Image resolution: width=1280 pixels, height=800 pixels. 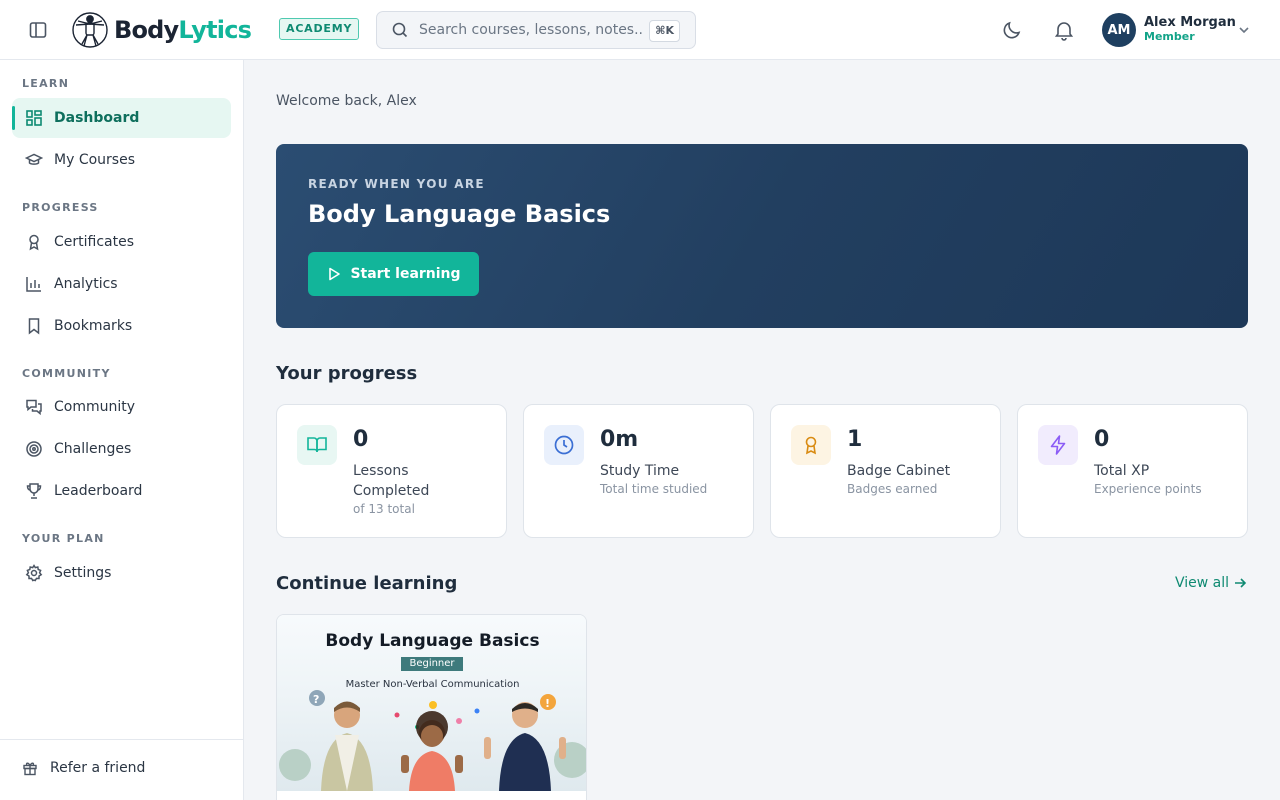 What do you see at coordinates (400, 30) in the screenshot?
I see `search-icon` at bounding box center [400, 30].